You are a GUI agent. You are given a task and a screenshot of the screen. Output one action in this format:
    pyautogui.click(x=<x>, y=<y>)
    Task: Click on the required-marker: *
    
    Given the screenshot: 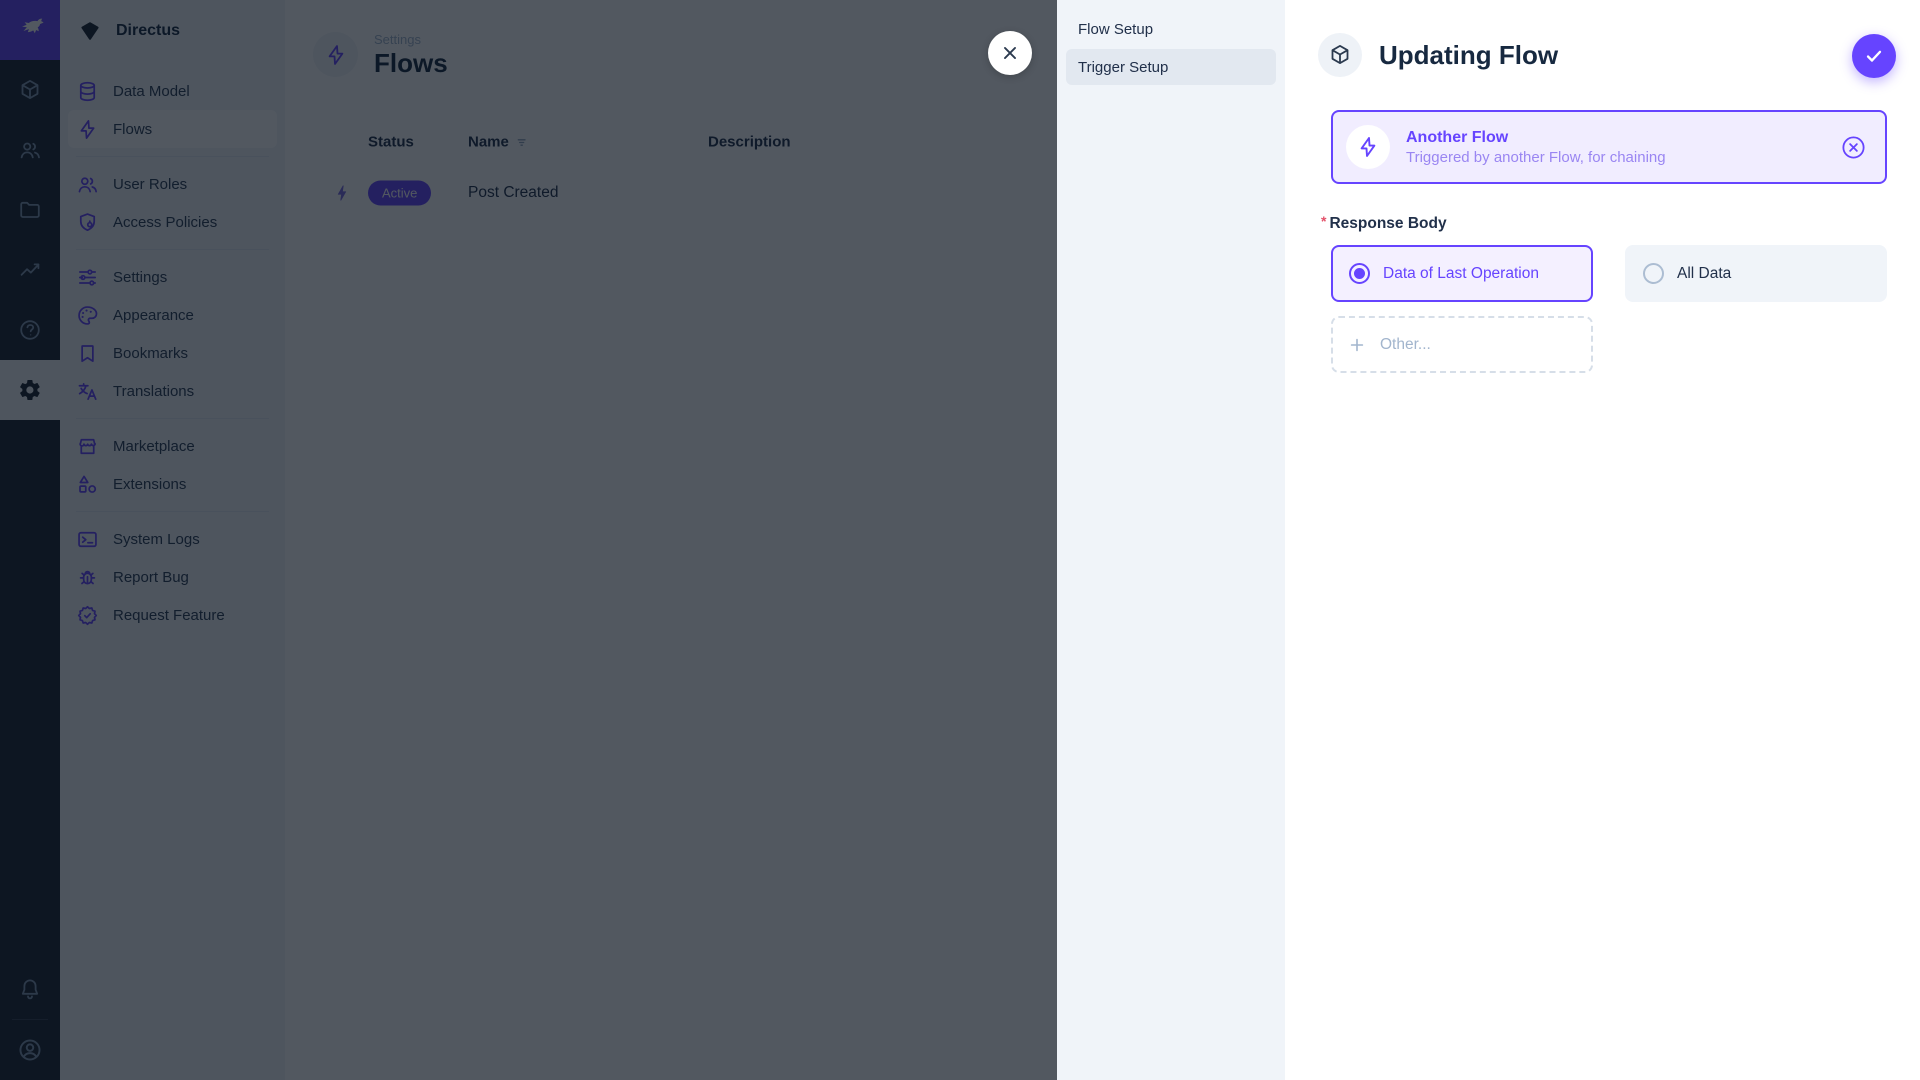 What is the action you would take?
    pyautogui.click(x=1324, y=221)
    